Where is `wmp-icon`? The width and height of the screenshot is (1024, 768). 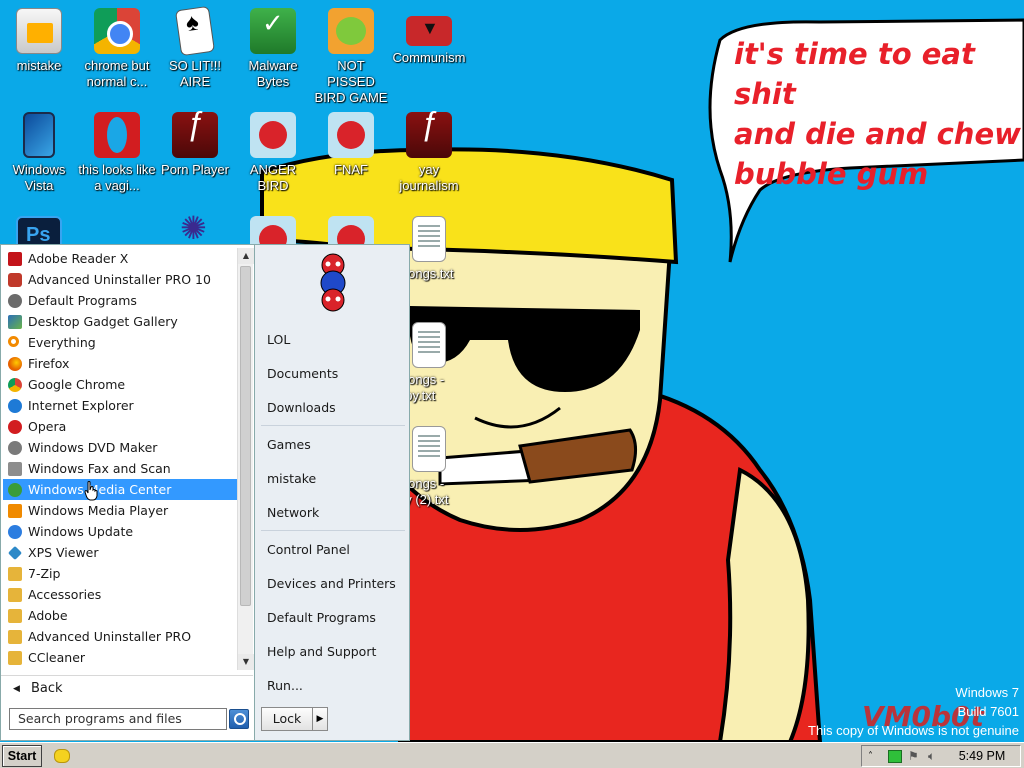 wmp-icon is located at coordinates (15, 511).